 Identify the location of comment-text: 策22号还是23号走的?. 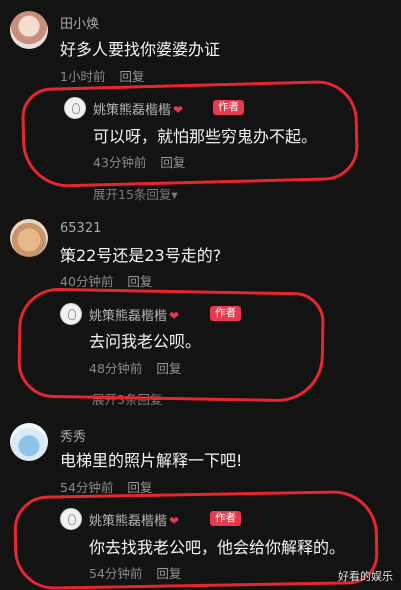
(141, 255).